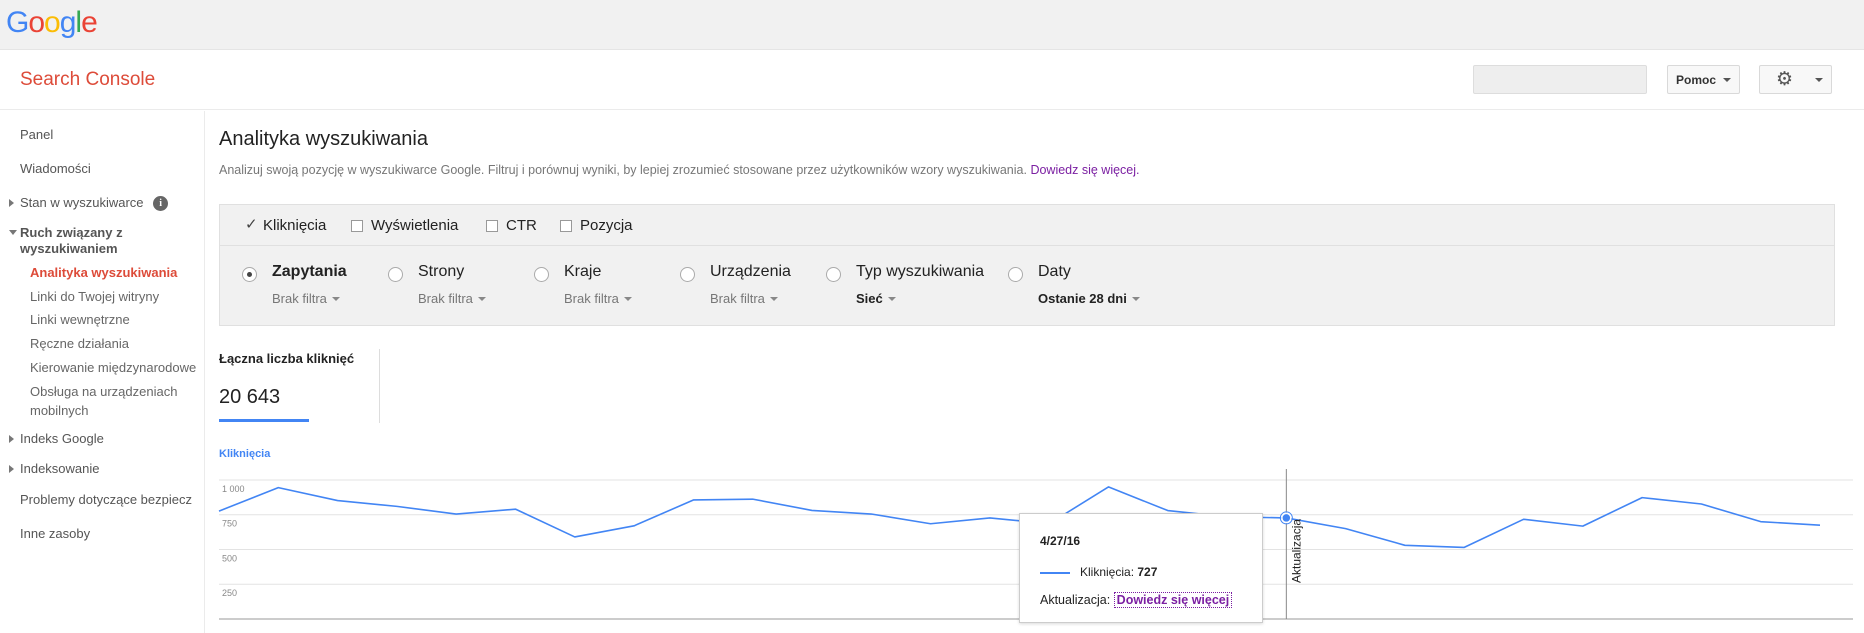 This screenshot has width=1864, height=633. What do you see at coordinates (1286, 518) in the screenshot?
I see `hover-point` at bounding box center [1286, 518].